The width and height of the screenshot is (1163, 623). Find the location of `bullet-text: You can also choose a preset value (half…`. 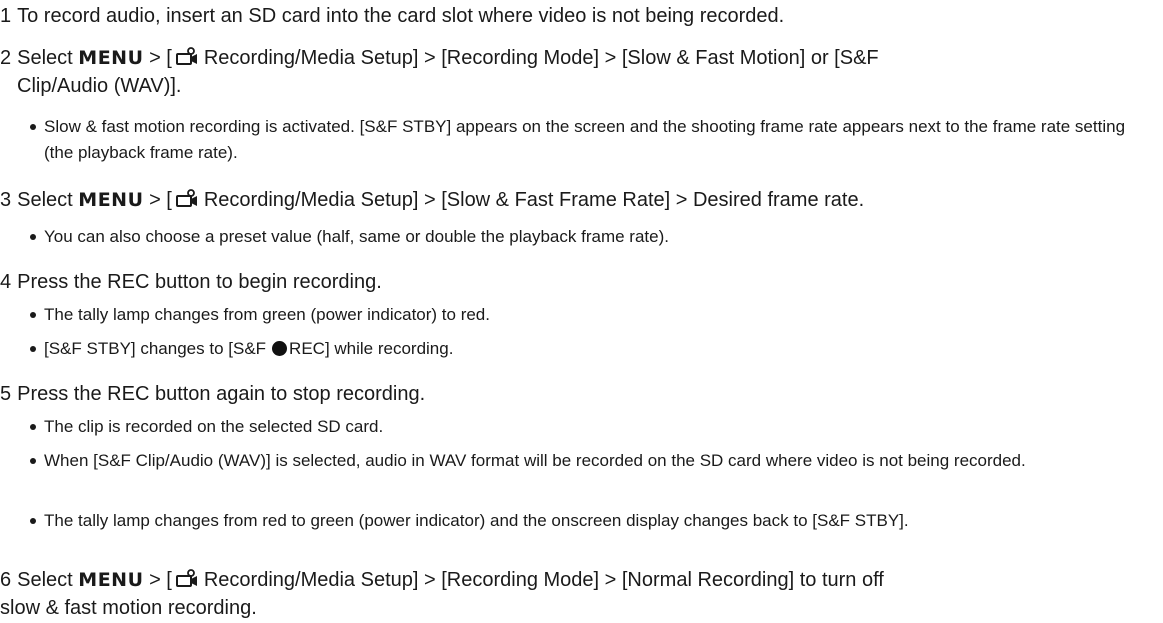

bullet-text: You can also choose a preset value (half… is located at coordinates (356, 236).